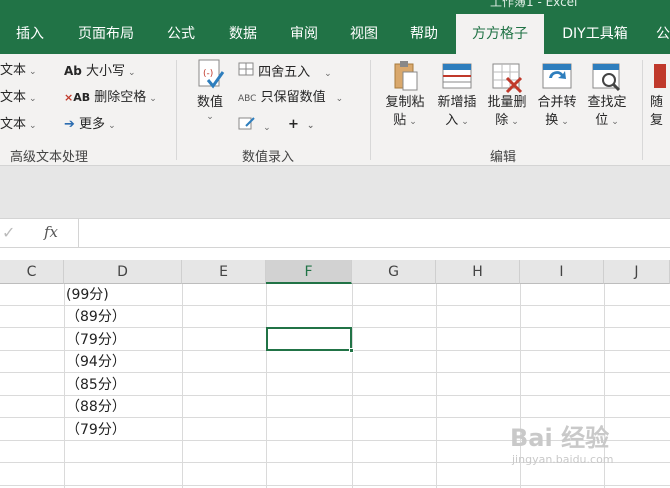 This screenshot has height=488, width=670. What do you see at coordinates (13, 70) in the screenshot?
I see `text-menu-1-label: 文本` at bounding box center [13, 70].